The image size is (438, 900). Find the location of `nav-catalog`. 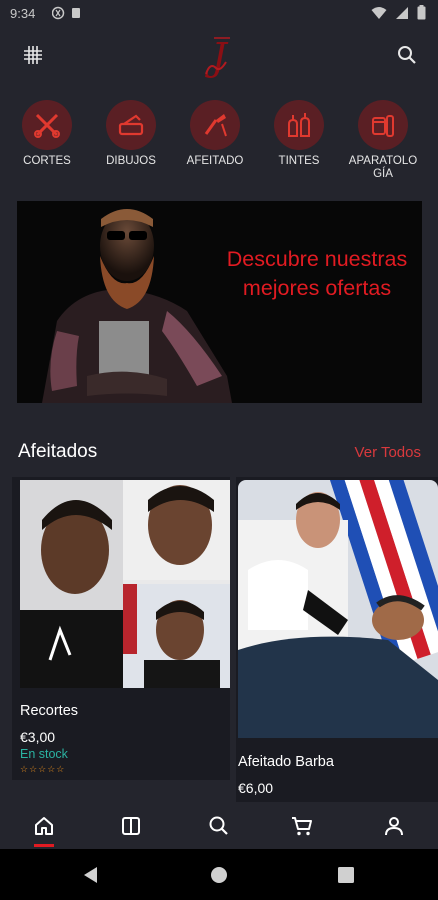

nav-catalog is located at coordinates (131, 825).